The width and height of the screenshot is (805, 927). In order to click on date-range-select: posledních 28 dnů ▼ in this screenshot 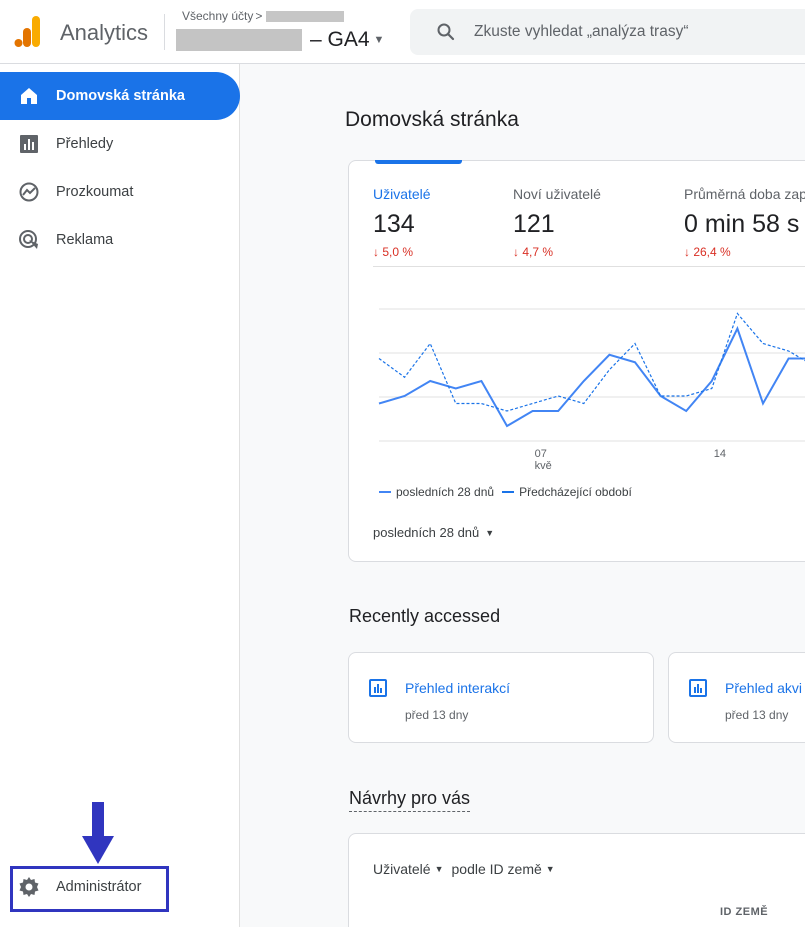, I will do `click(433, 532)`.